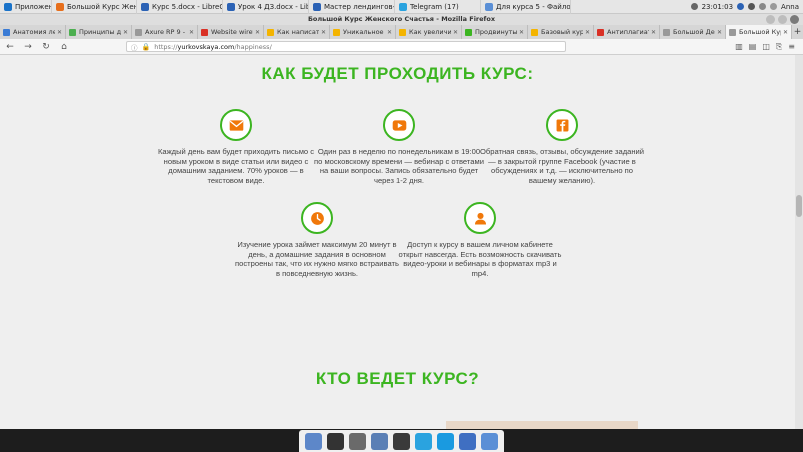 The height and width of the screenshot is (452, 803). I want to click on window-controls, so click(782, 19).